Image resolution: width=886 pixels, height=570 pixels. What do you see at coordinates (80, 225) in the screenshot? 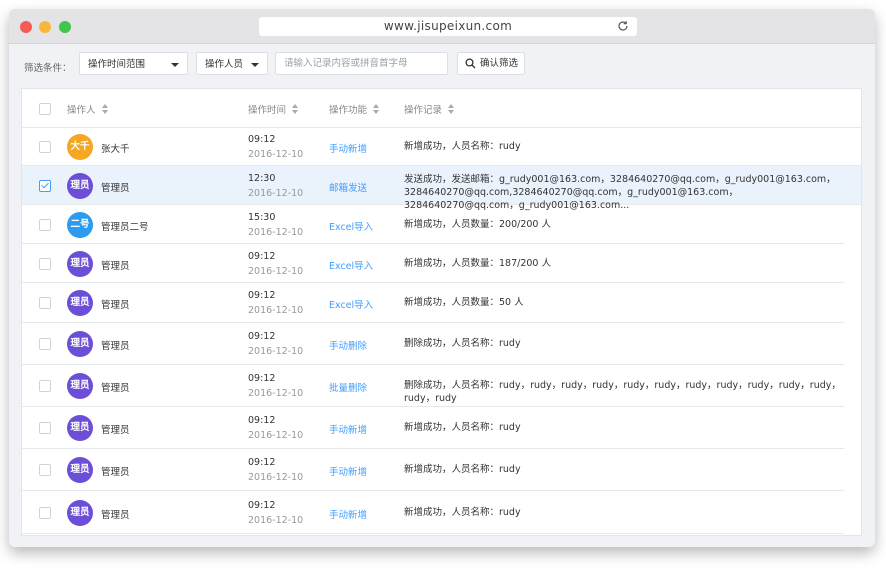
I see `avatar: 二号` at bounding box center [80, 225].